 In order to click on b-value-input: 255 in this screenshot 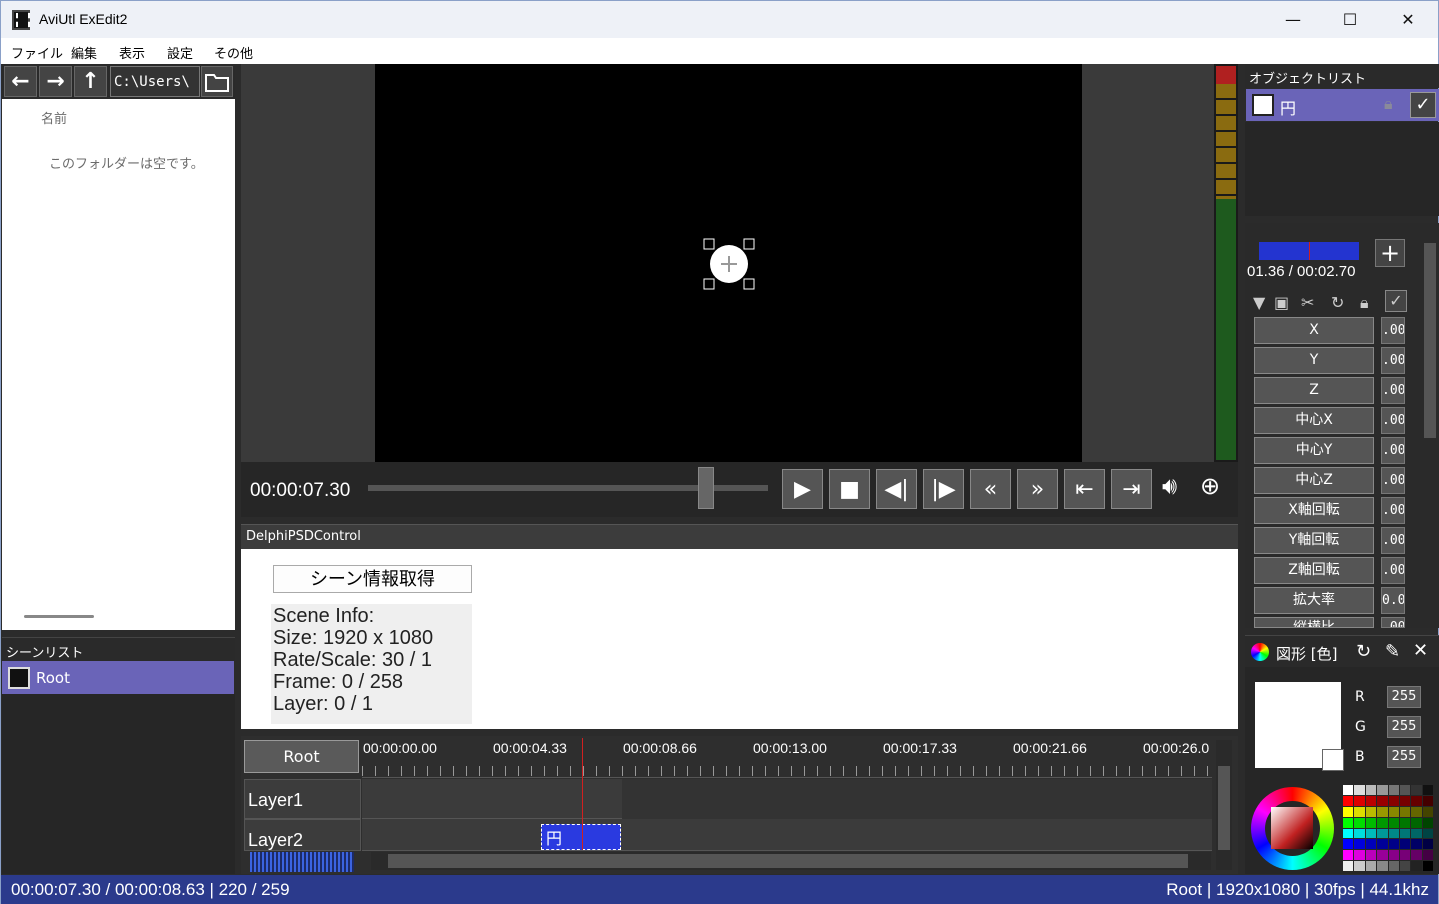, I will do `click(1404, 757)`.